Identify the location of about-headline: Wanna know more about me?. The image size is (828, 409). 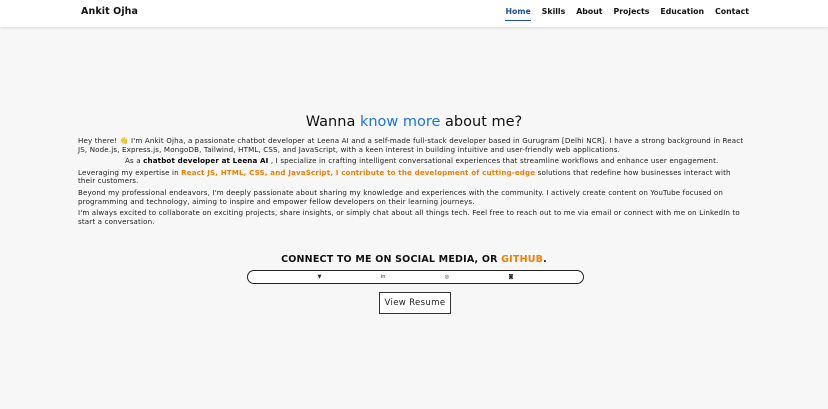
(414, 122).